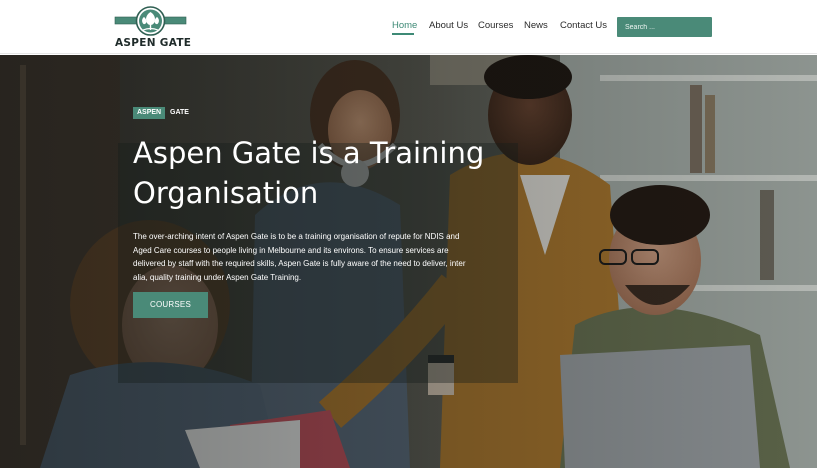 The image size is (817, 468). I want to click on nav-active-indicator, so click(403, 34).